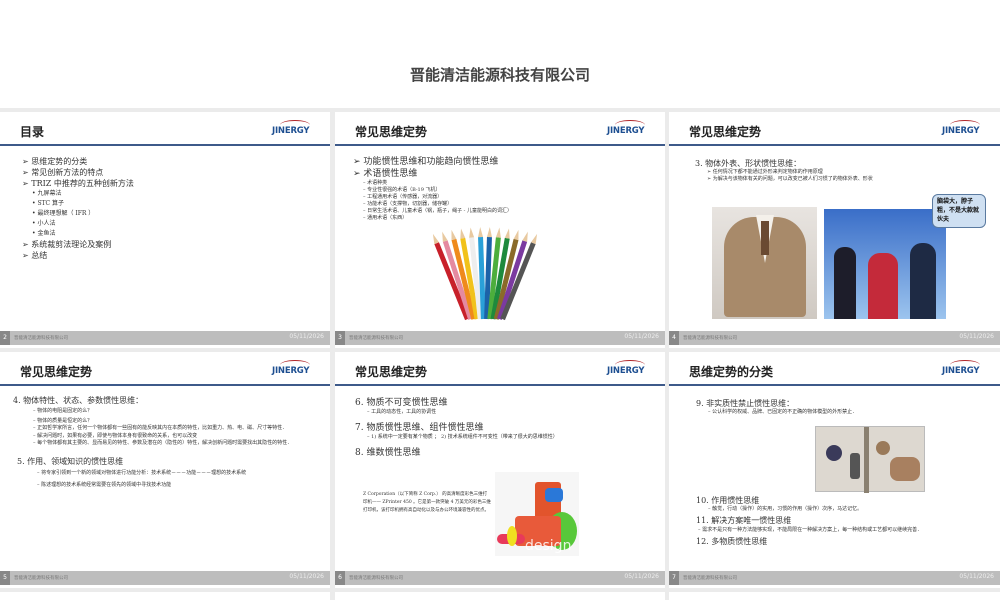 This screenshot has width=1000, height=600. What do you see at coordinates (408, 204) in the screenshot?
I see `sub-item: – 功能术语（支撑物，切割器，储存罐）` at bounding box center [408, 204].